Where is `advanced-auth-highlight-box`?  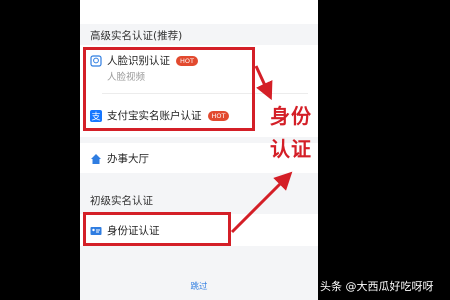
advanced-auth-highlight-box is located at coordinates (169, 89).